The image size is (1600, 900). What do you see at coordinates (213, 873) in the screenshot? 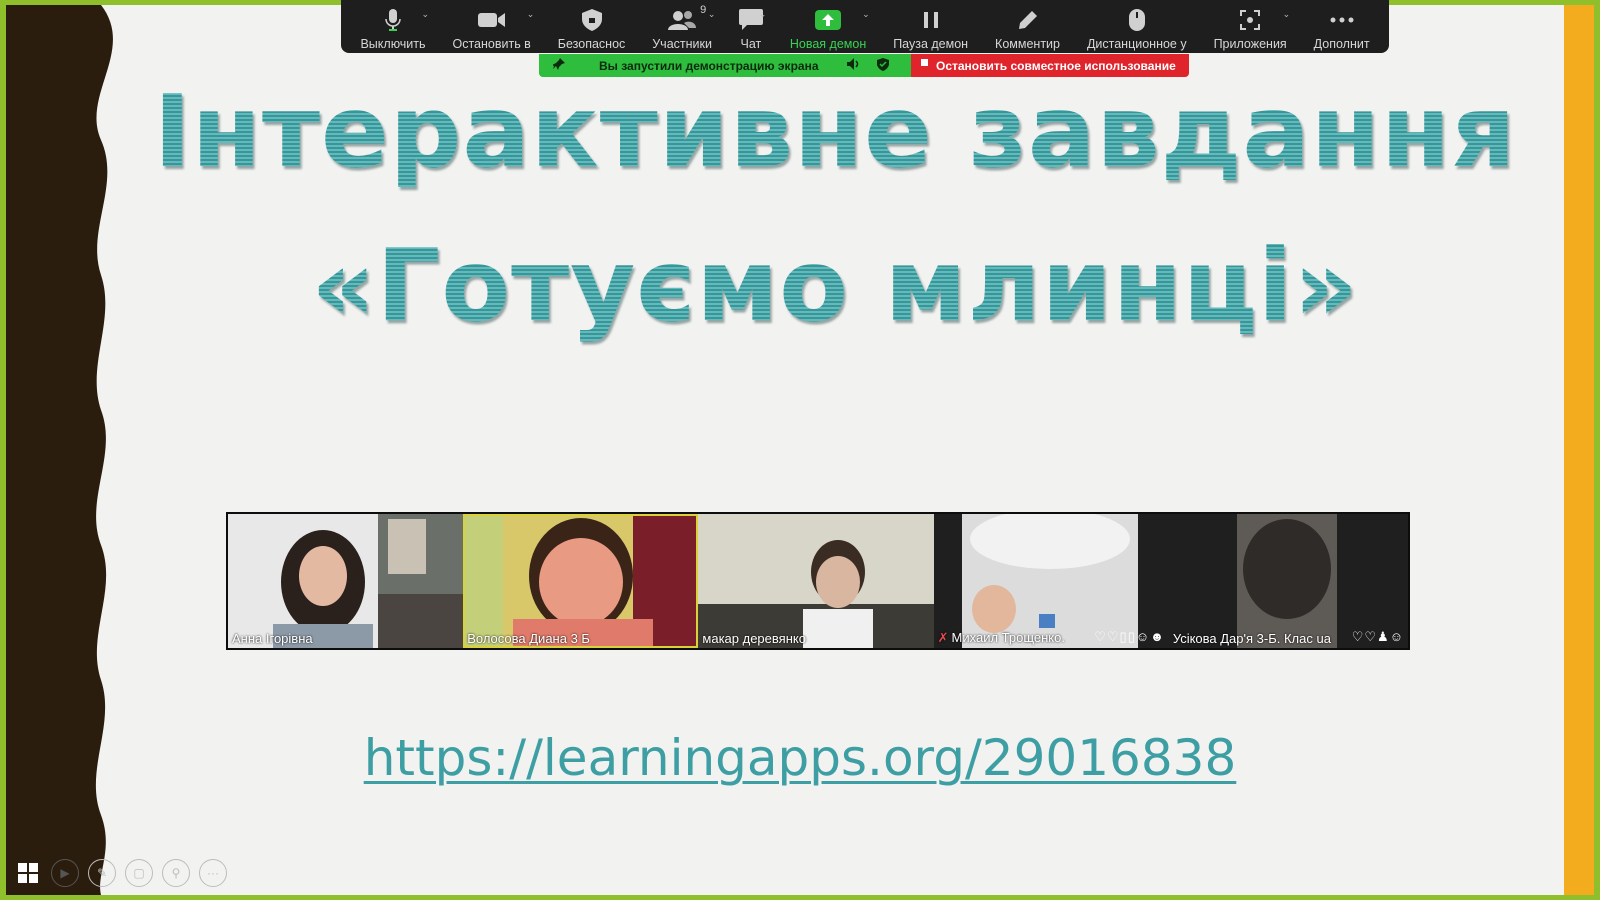
I see `more-icon: ···` at bounding box center [213, 873].